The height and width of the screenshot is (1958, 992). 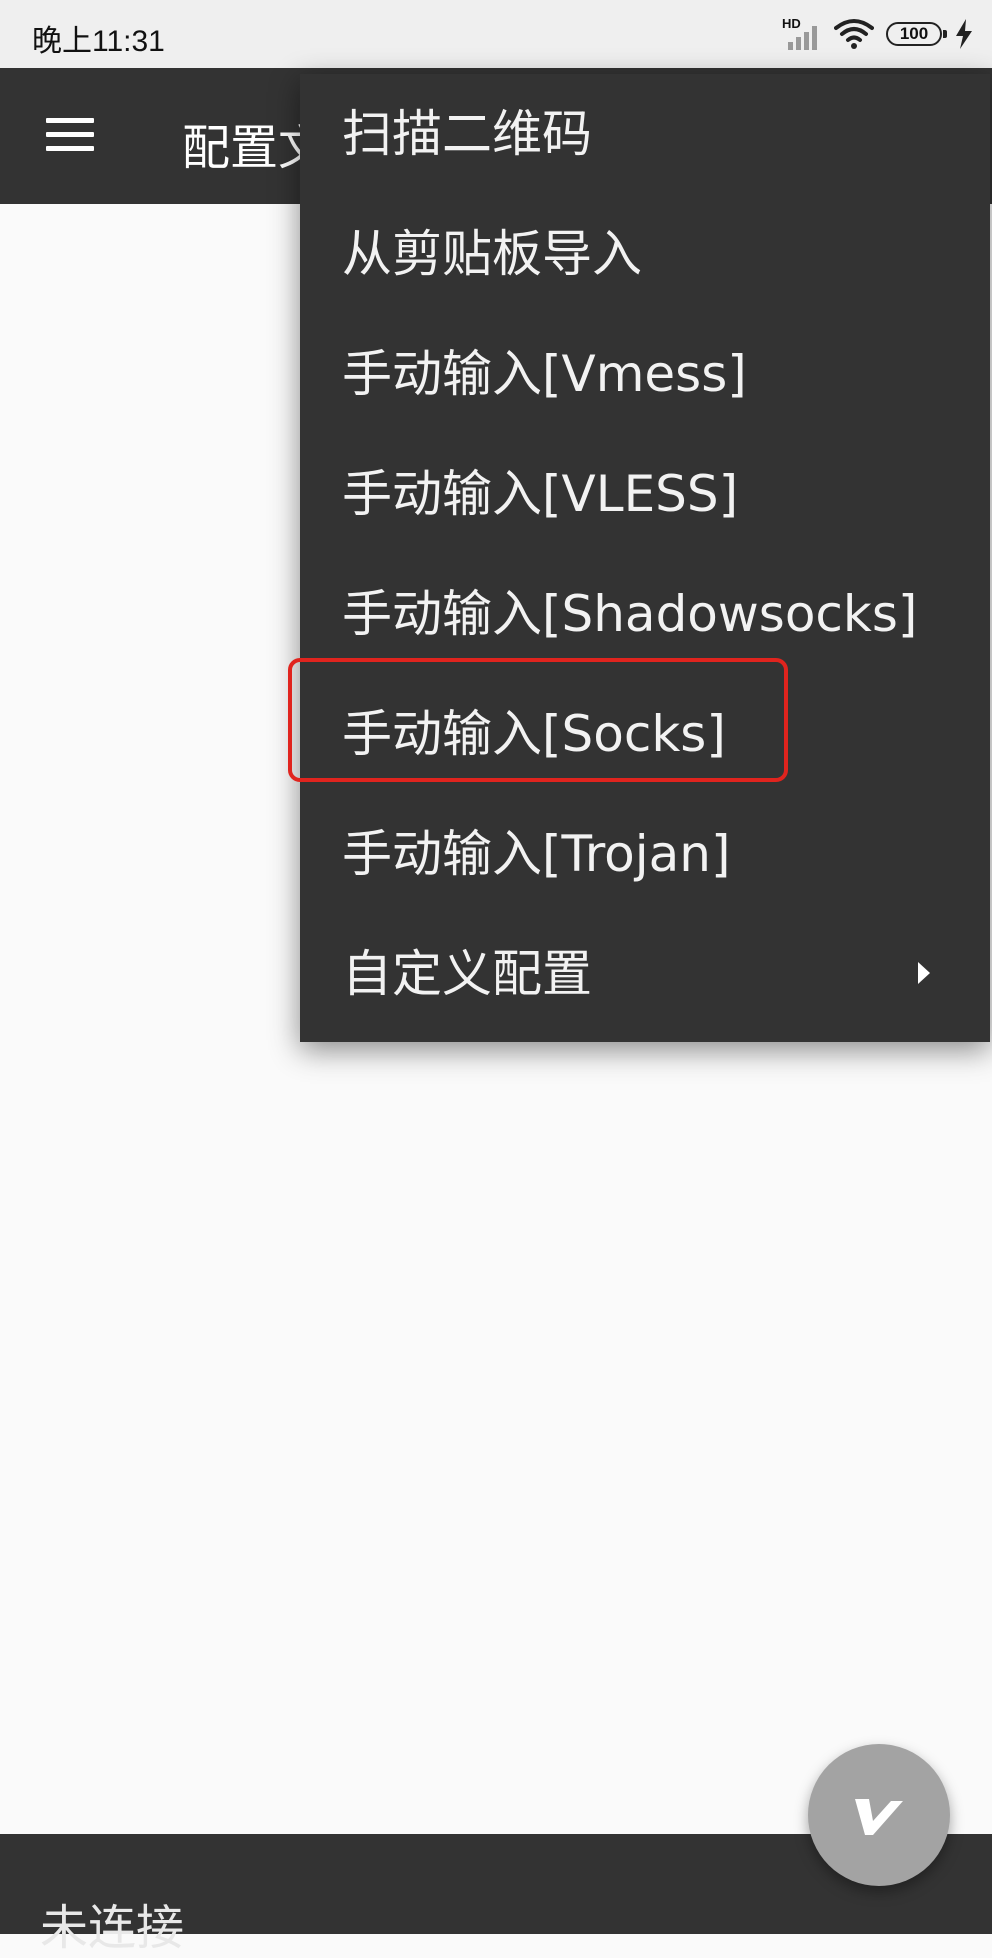 I want to click on v-logo-icon, so click(x=879, y=1817).